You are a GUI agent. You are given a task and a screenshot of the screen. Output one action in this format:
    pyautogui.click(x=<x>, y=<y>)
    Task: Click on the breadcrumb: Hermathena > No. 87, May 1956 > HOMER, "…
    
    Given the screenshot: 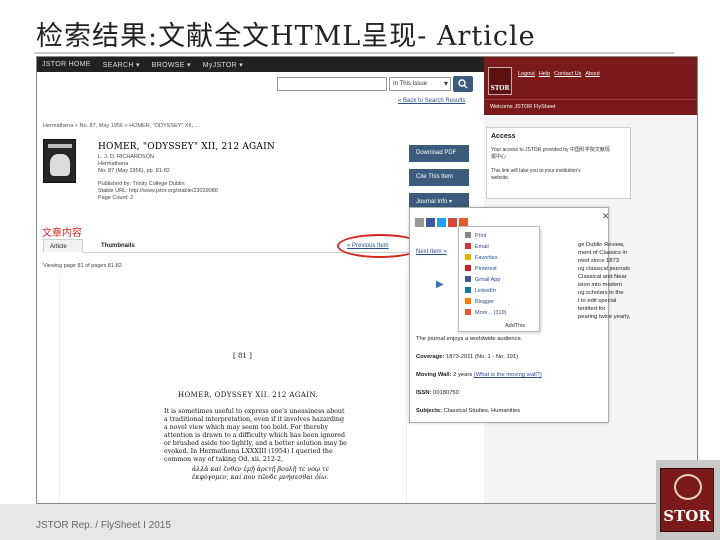 What is the action you would take?
    pyautogui.click(x=121, y=126)
    